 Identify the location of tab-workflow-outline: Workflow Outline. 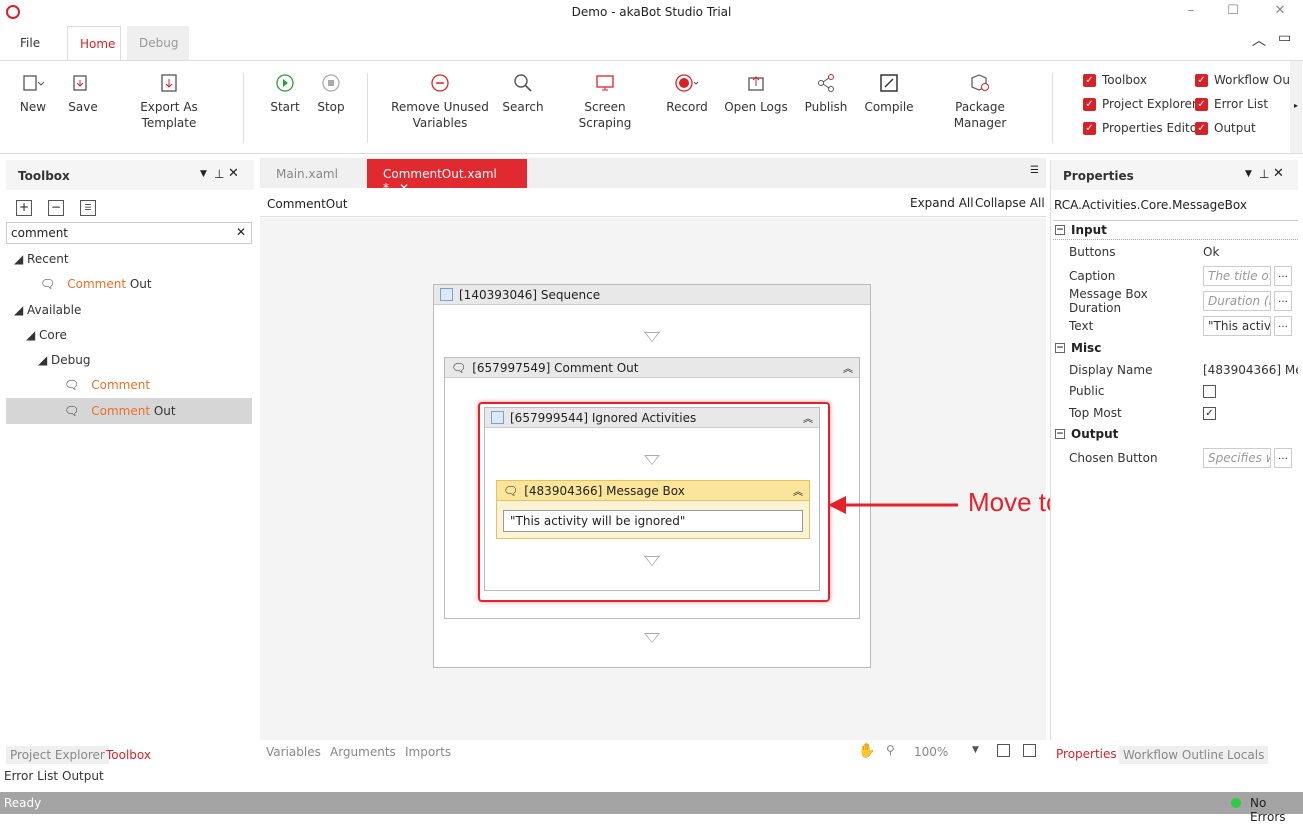
(1174, 755).